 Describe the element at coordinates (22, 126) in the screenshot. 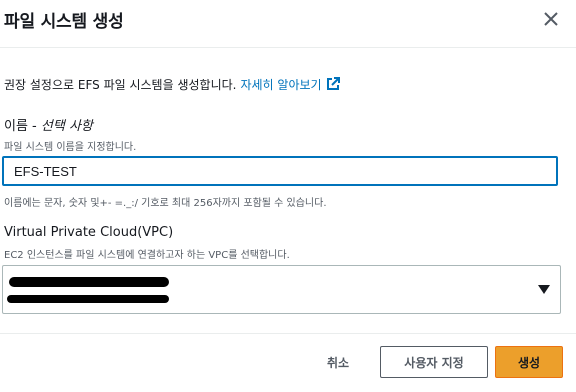

I see `name-label-text: 이름 -` at that location.